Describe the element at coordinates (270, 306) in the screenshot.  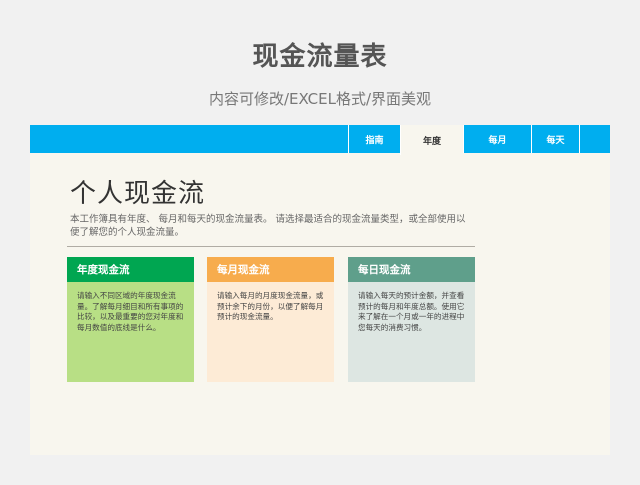
I see `card-body: 请输入每月的月度现金流量，或预计余下的月份，以便了解每月预计的现金流量。` at that location.